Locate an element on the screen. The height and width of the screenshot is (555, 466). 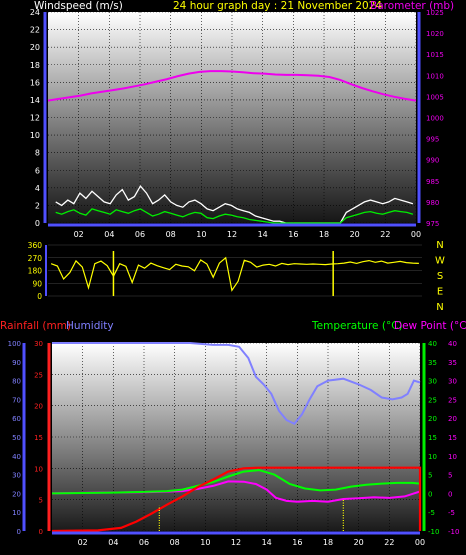
ytick-label-dir: 180 is located at coordinates (35, 271).